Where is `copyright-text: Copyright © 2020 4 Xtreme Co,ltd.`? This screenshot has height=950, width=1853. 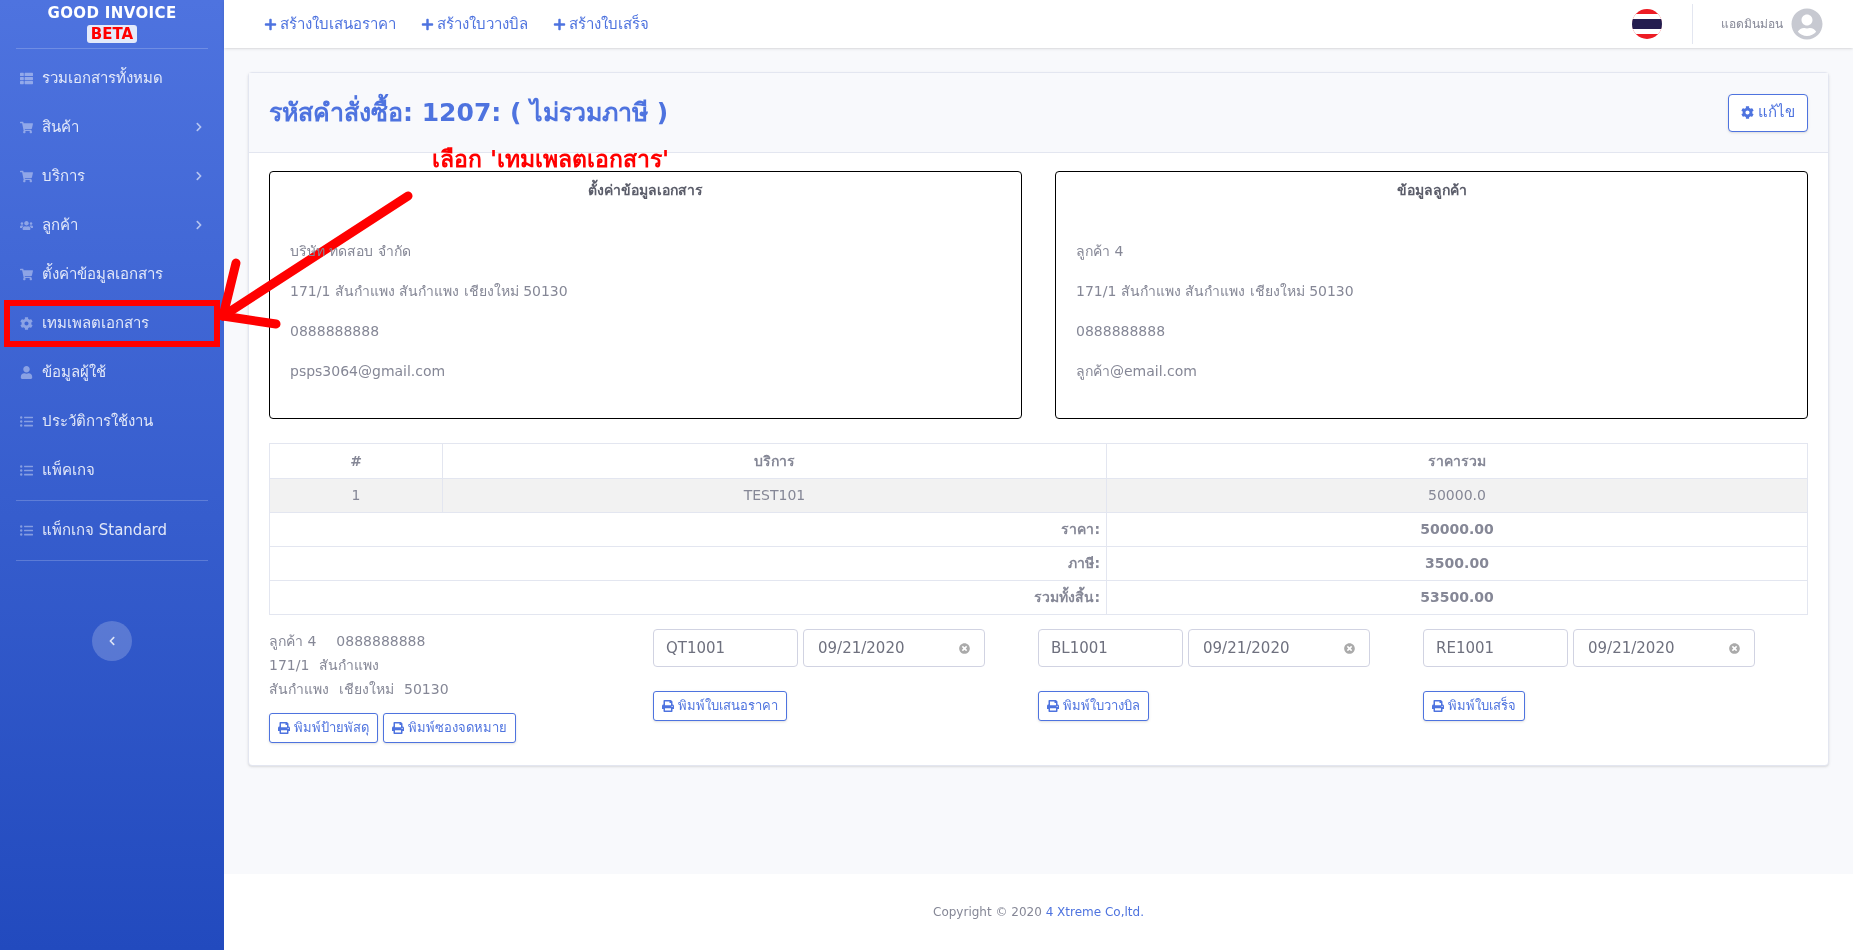 copyright-text: Copyright © 2020 4 Xtreme Co,ltd. is located at coordinates (1038, 912).